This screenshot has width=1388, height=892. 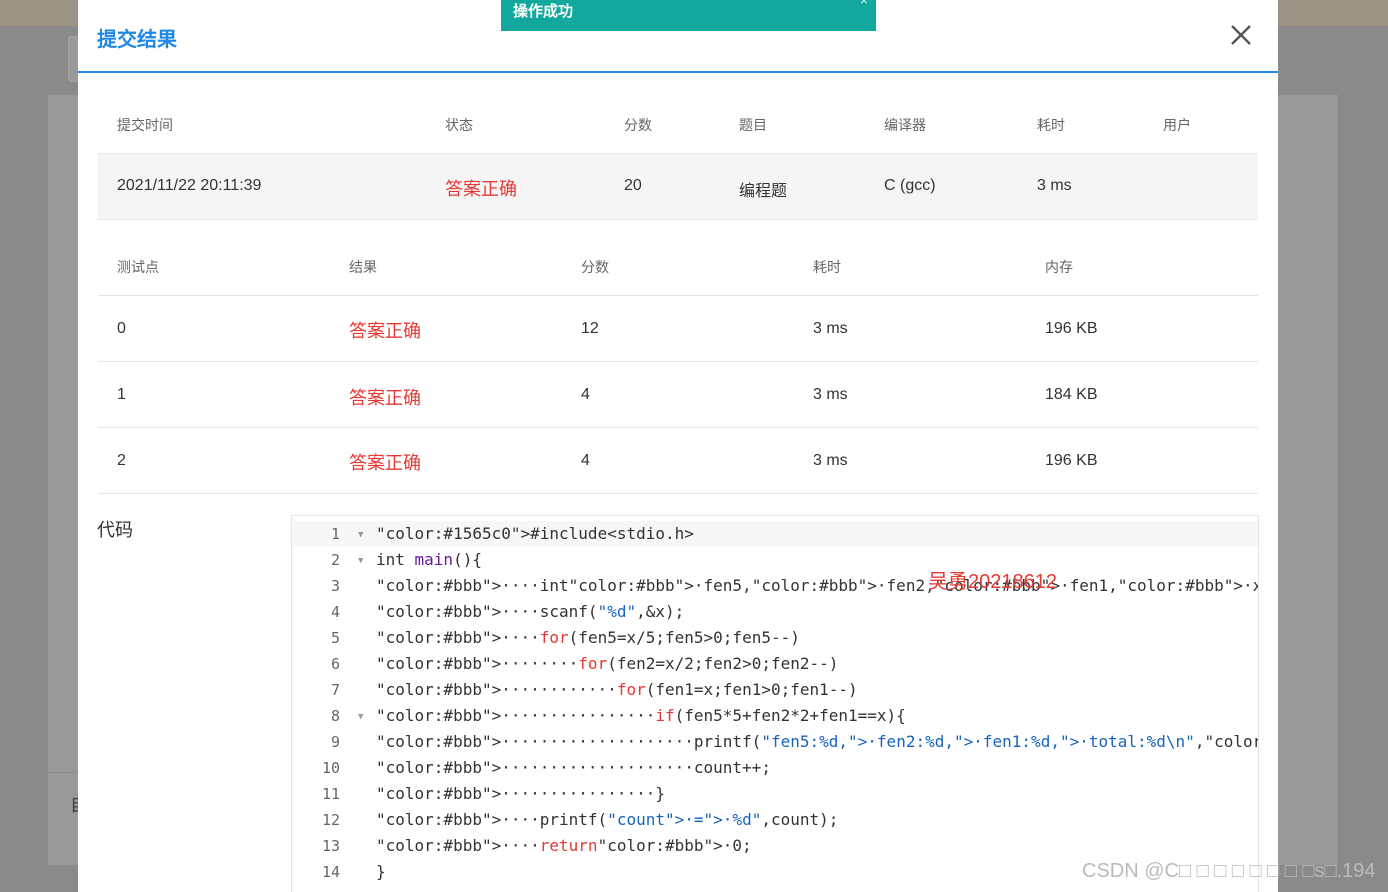 I want to click on line-number: 8, so click(x=335, y=716).